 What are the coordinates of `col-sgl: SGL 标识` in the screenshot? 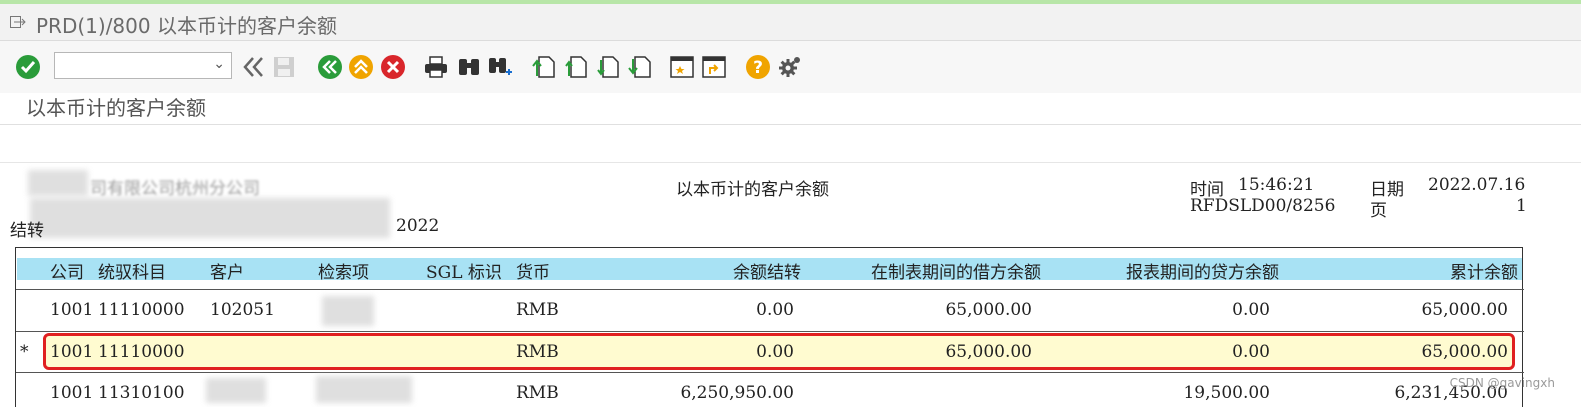 It's located at (464, 270).